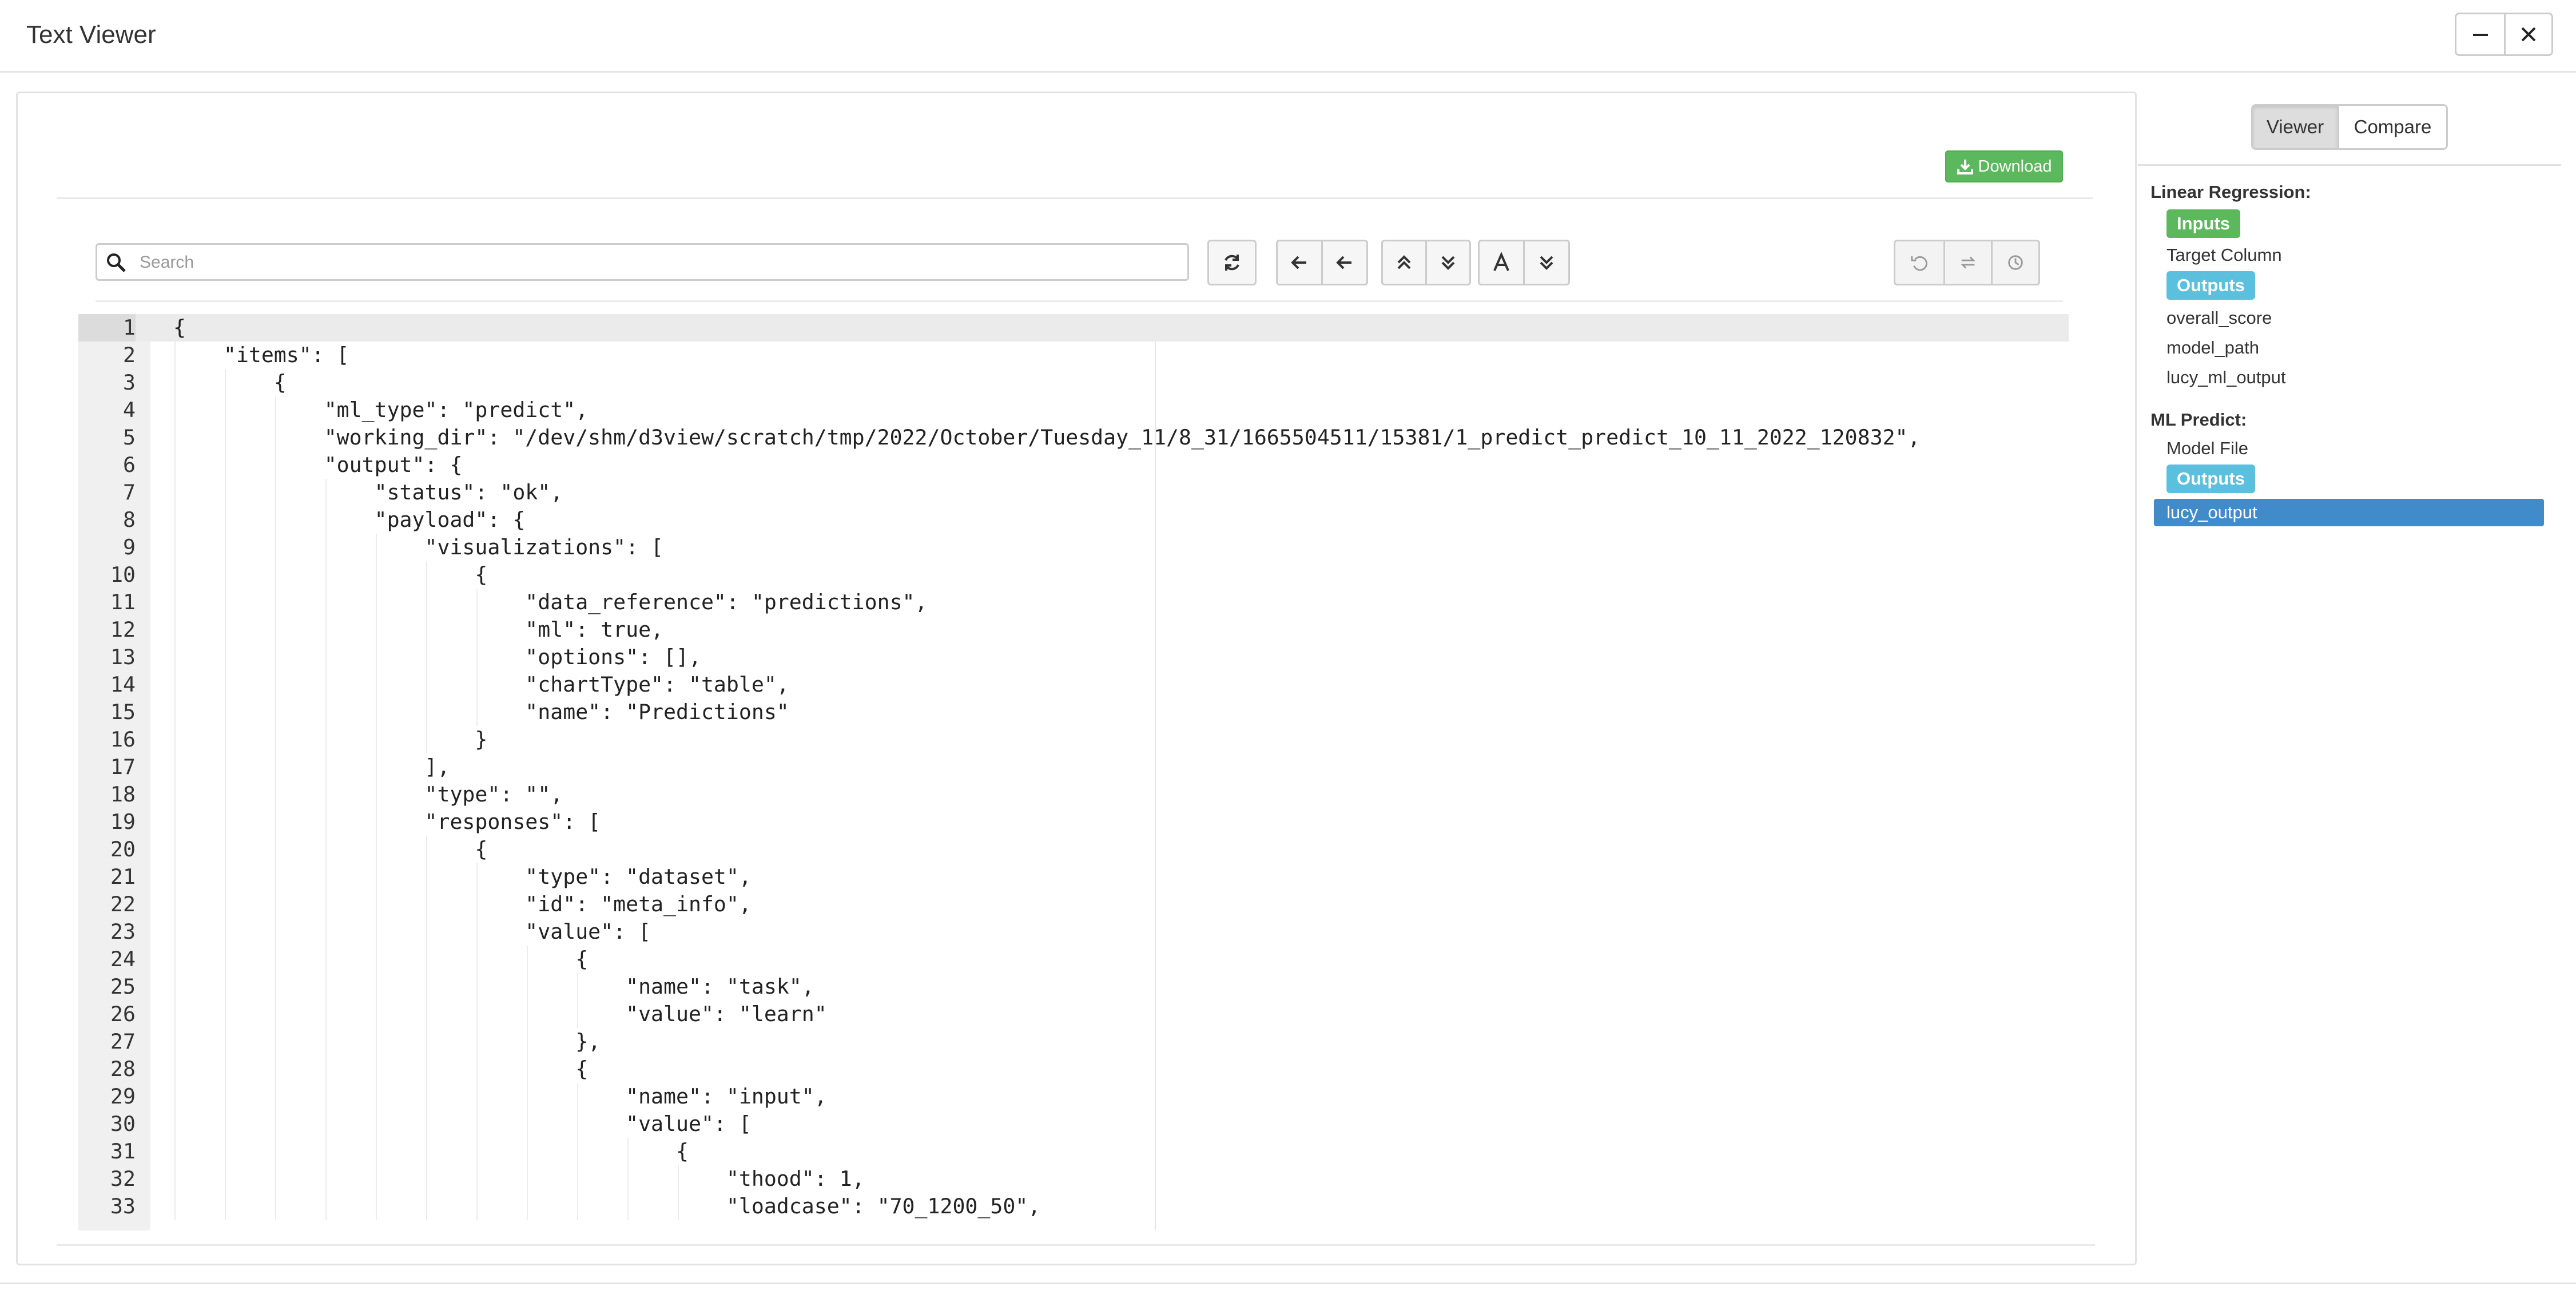 The image size is (2576, 1310). Describe the element at coordinates (1073, 684) in the screenshot. I see `code-line: 14 "chartType": "table",` at that location.